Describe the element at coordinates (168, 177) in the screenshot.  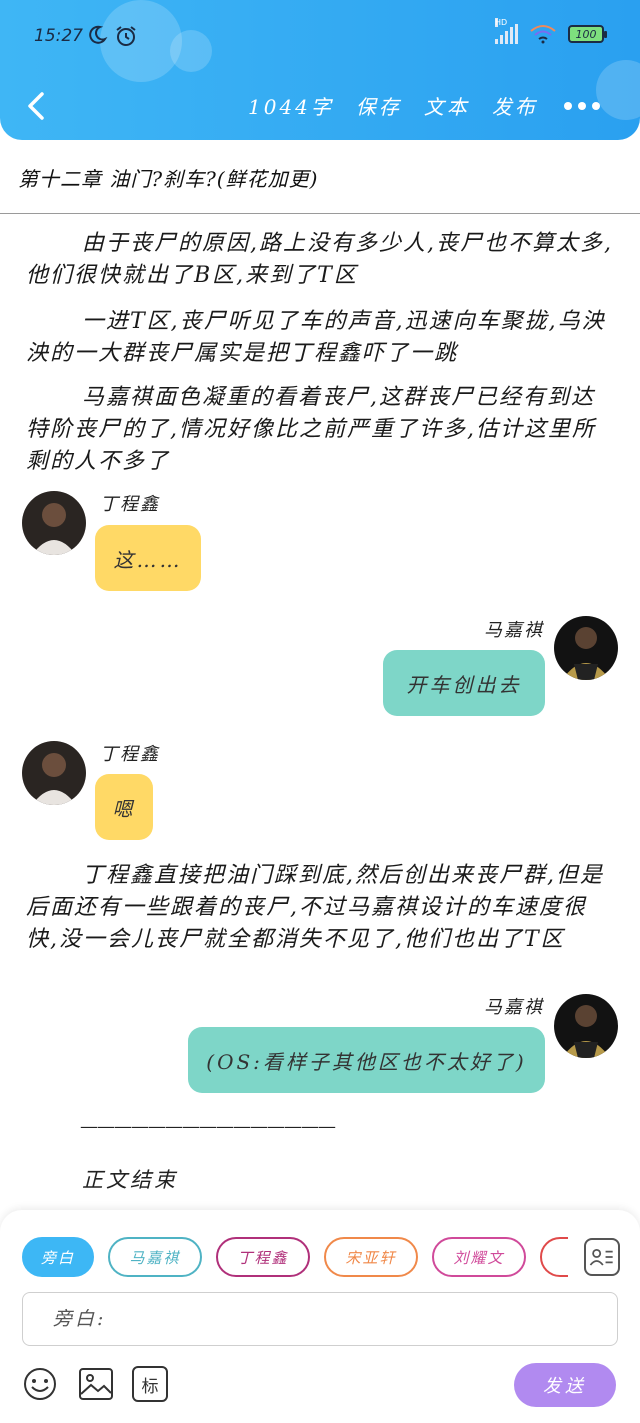
I see `chapter-title: 第十二章 油门?刹车?(鲜花加更)` at that location.